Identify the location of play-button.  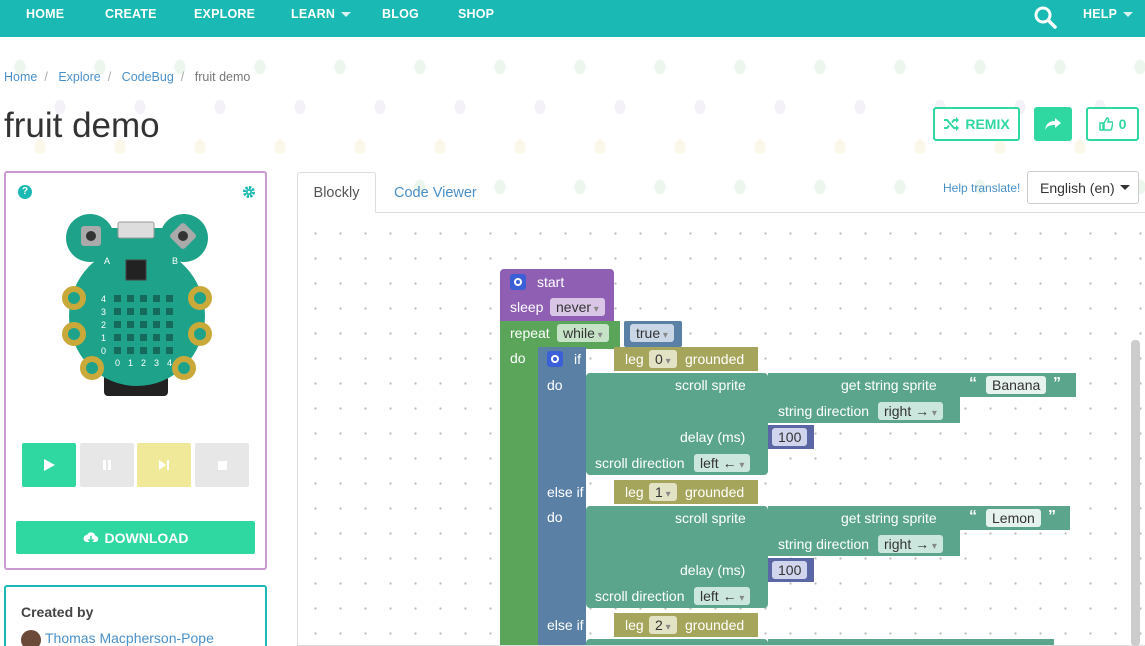
(49, 465).